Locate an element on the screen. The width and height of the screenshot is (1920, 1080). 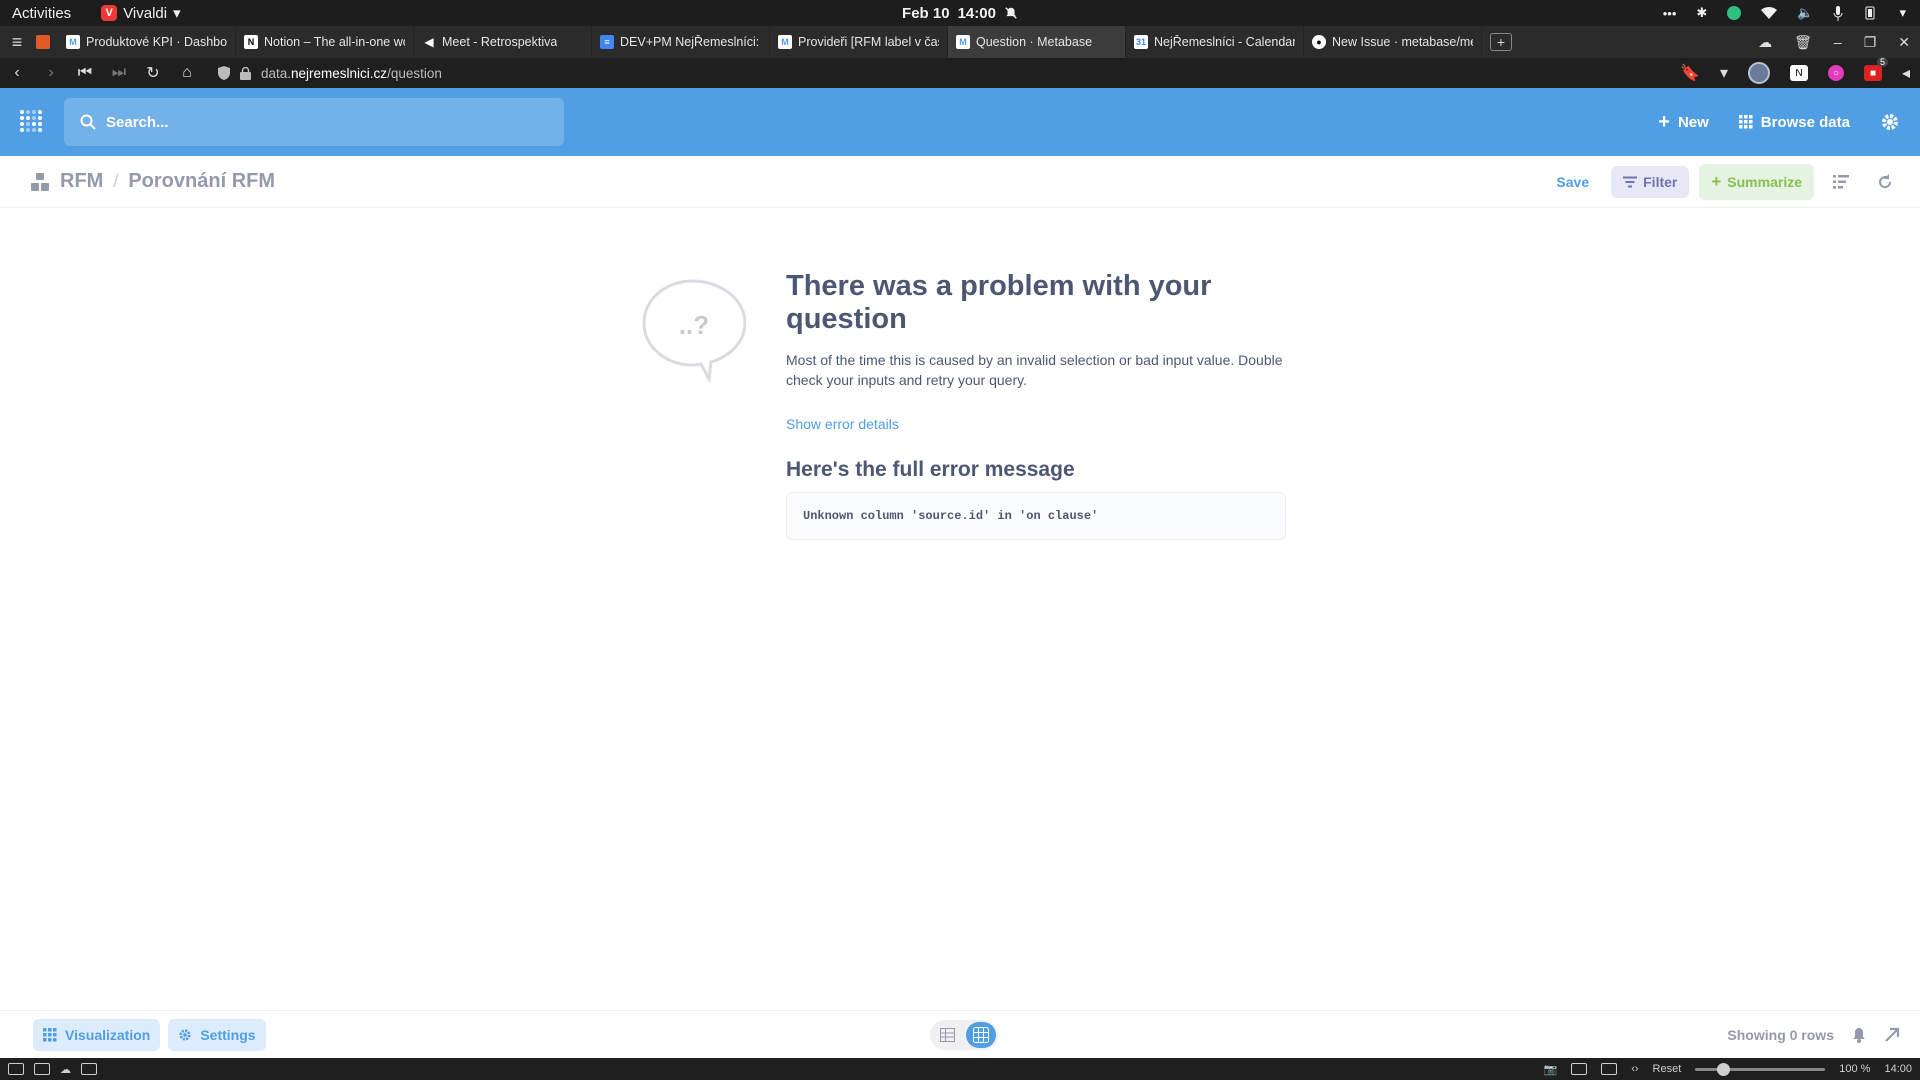
search-box is located at coordinates (314, 122).